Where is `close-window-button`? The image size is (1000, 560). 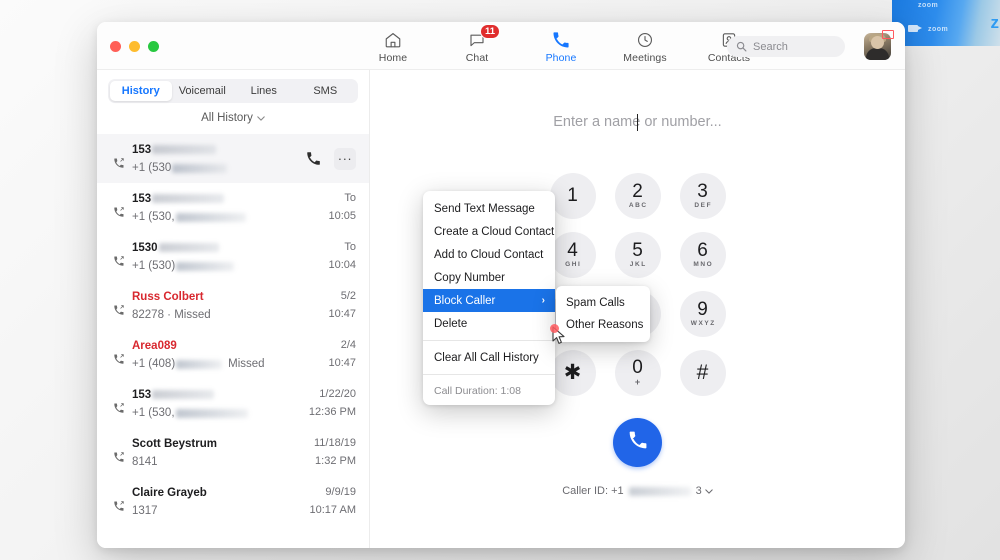 close-window-button is located at coordinates (115, 46).